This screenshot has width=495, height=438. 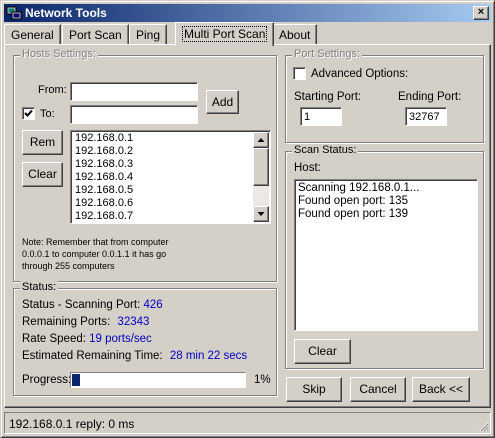 I want to click on resize-grip-icon, so click(x=483, y=426).